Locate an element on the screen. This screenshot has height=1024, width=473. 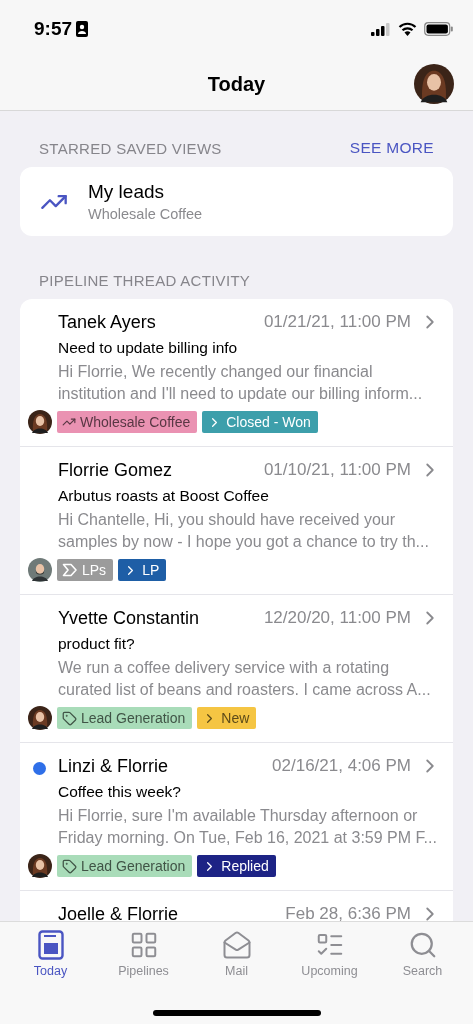
battery-icon is located at coordinates (438, 29).